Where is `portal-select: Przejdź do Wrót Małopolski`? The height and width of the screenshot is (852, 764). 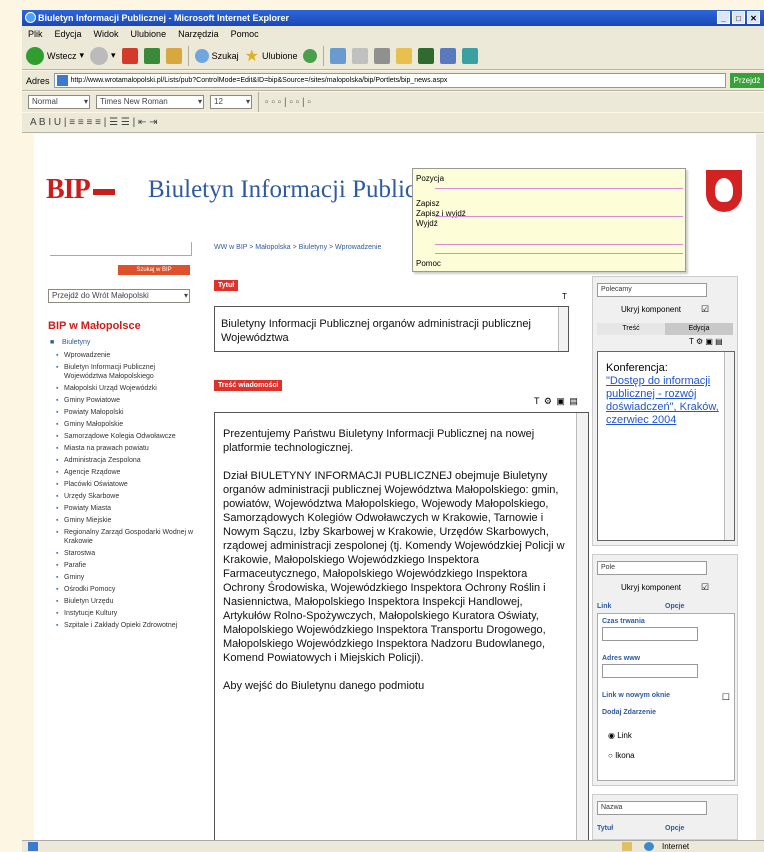
portal-select: Przejdź do Wrót Małopolski is located at coordinates (119, 296).